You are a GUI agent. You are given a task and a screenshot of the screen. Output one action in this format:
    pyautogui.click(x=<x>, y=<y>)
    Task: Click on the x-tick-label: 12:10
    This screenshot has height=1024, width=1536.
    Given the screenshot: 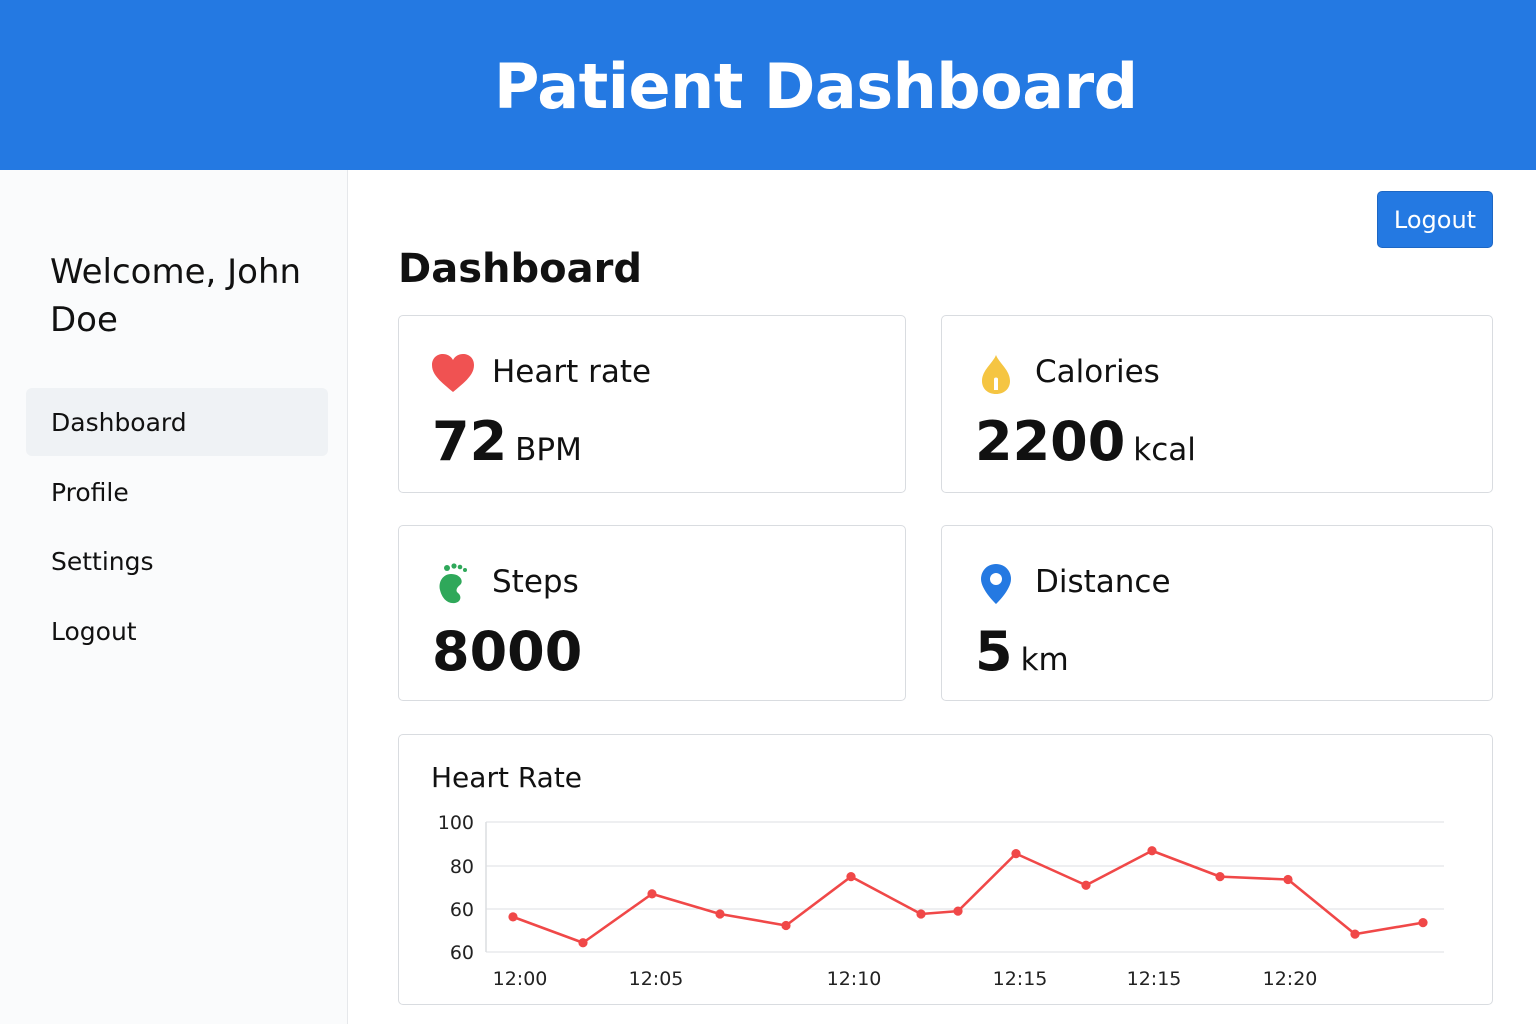 What is the action you would take?
    pyautogui.click(x=854, y=979)
    